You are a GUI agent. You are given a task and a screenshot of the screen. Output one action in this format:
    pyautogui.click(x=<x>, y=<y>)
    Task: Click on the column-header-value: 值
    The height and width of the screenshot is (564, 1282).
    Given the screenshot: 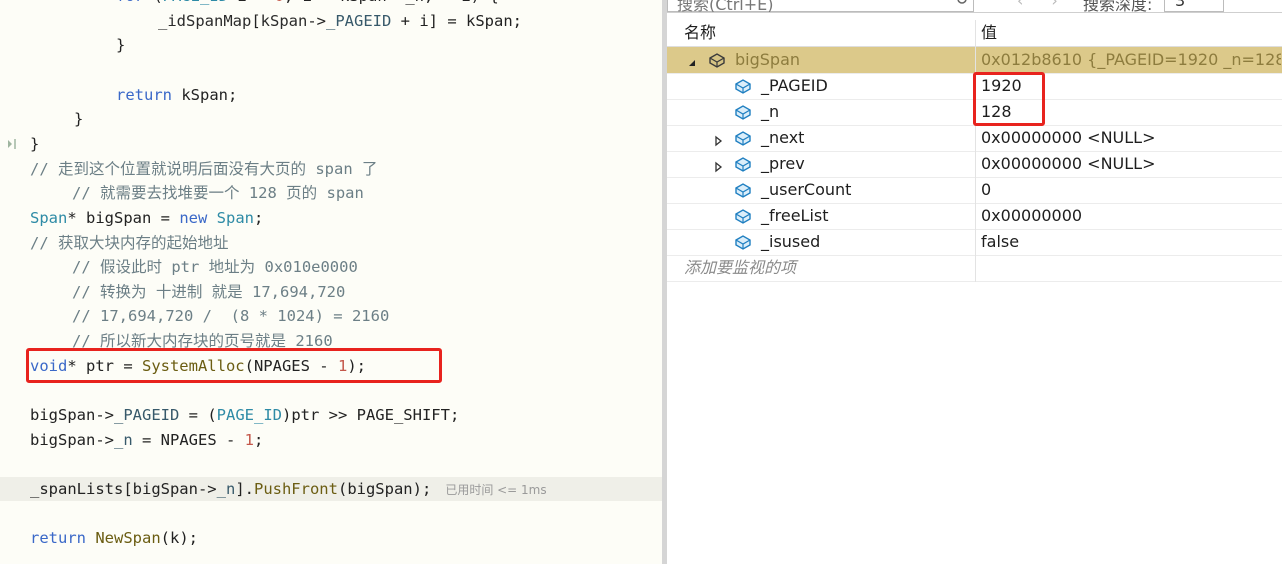 What is the action you would take?
    pyautogui.click(x=989, y=33)
    